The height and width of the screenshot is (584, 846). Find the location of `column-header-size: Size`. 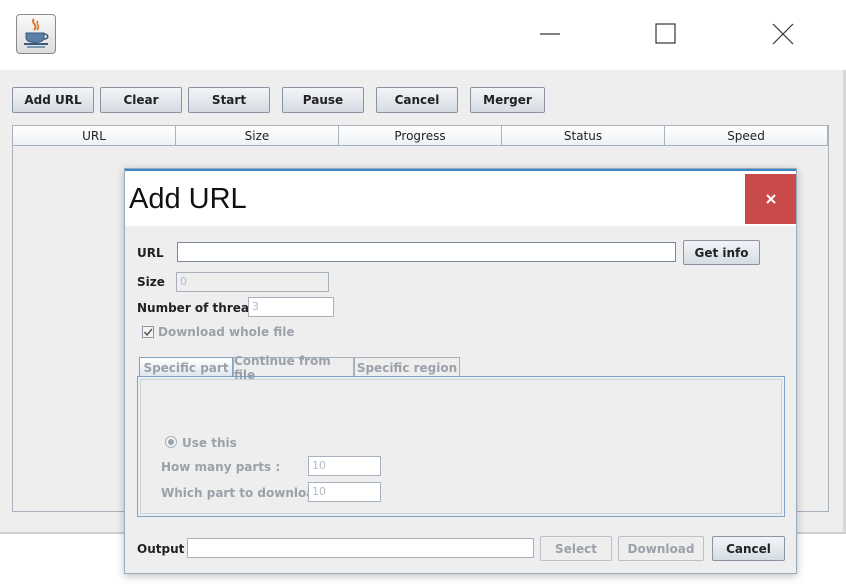

column-header-size: Size is located at coordinates (257, 136).